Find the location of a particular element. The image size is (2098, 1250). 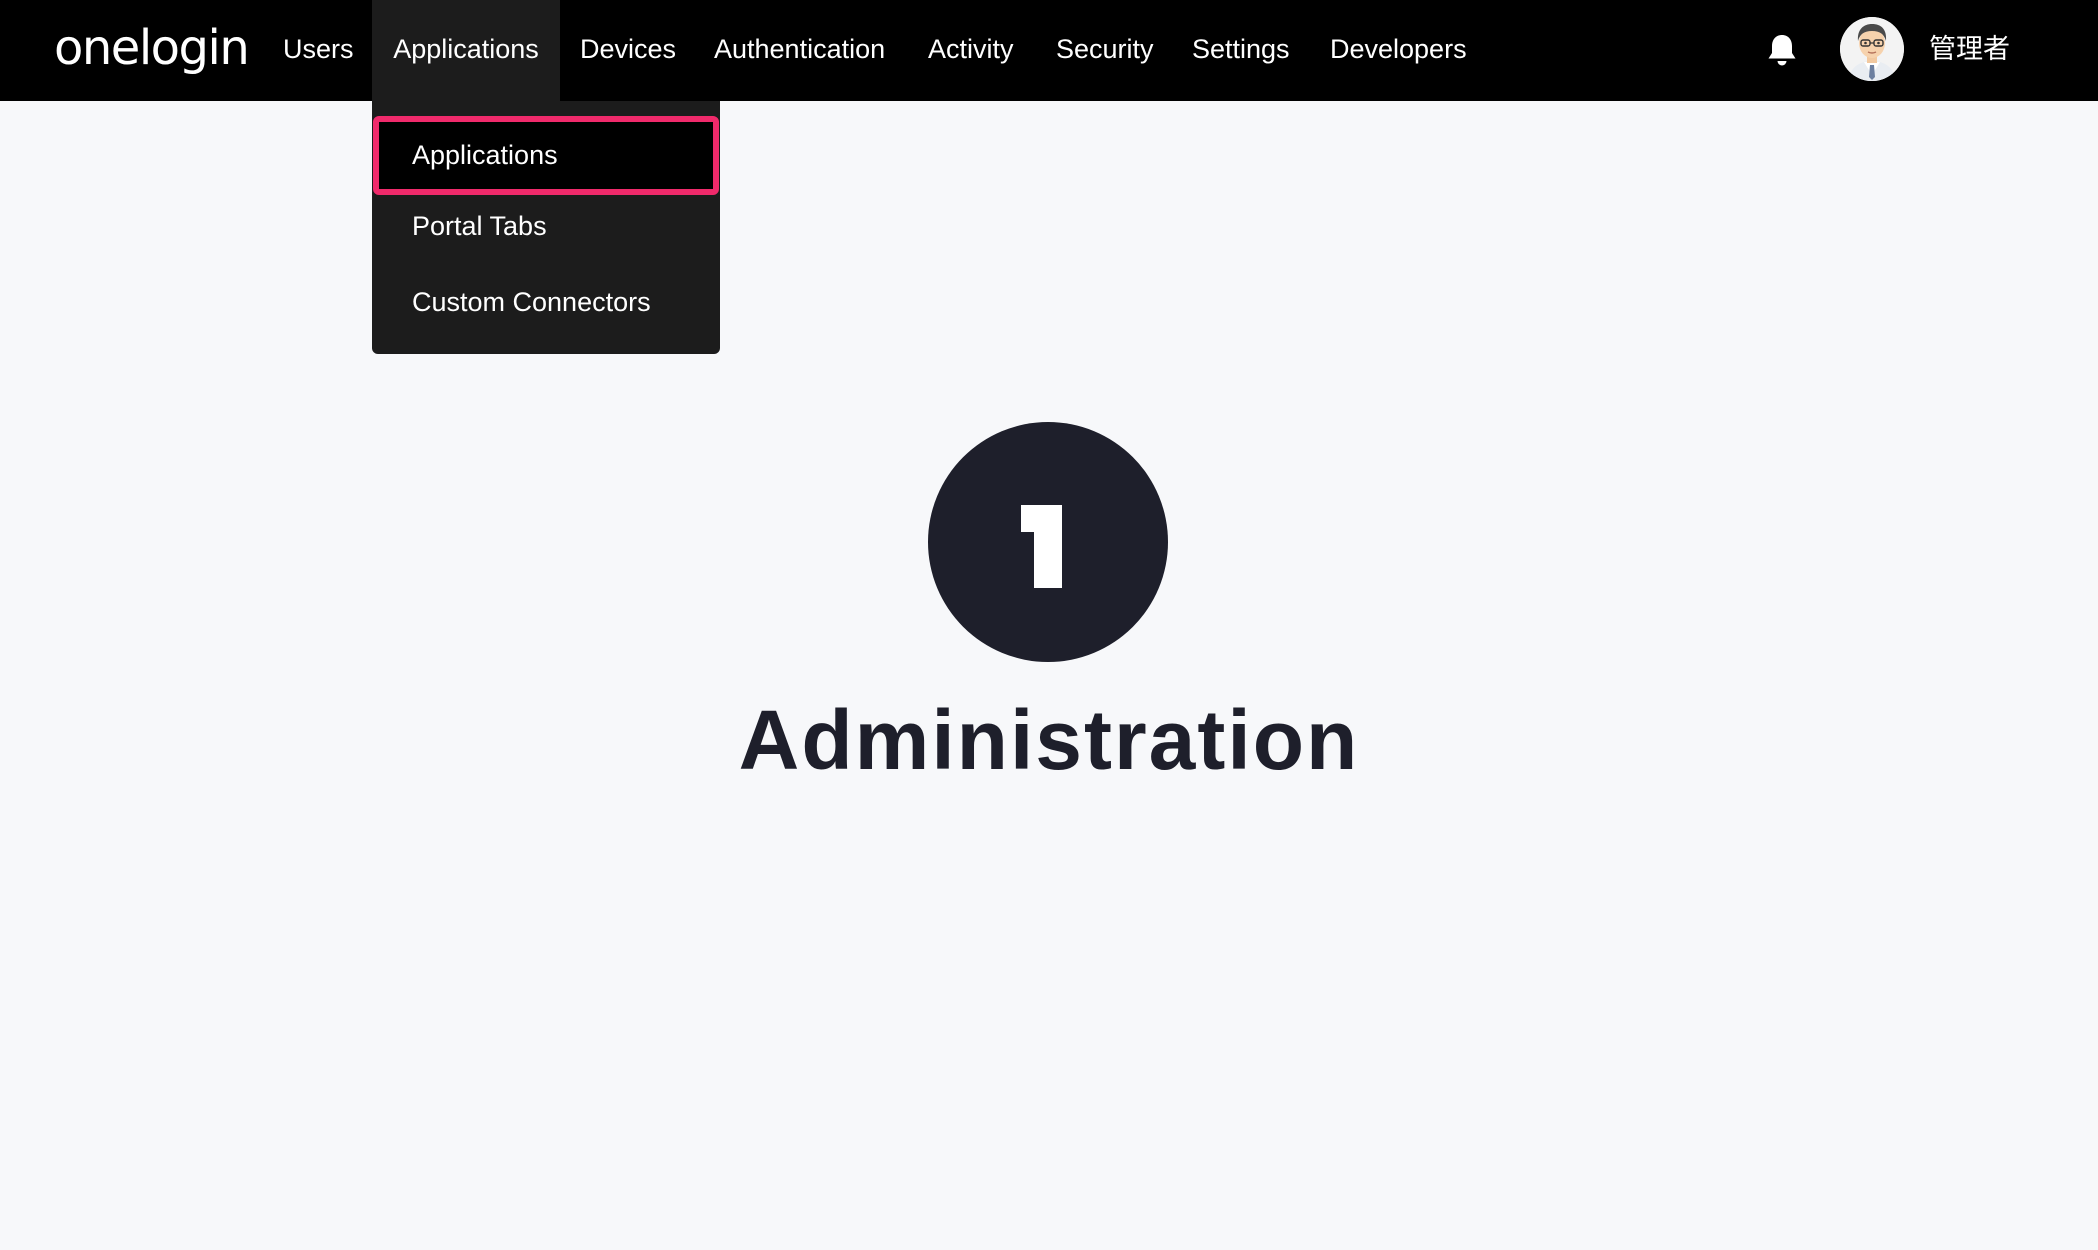

nav-item-applications: Applications is located at coordinates (466, 50).